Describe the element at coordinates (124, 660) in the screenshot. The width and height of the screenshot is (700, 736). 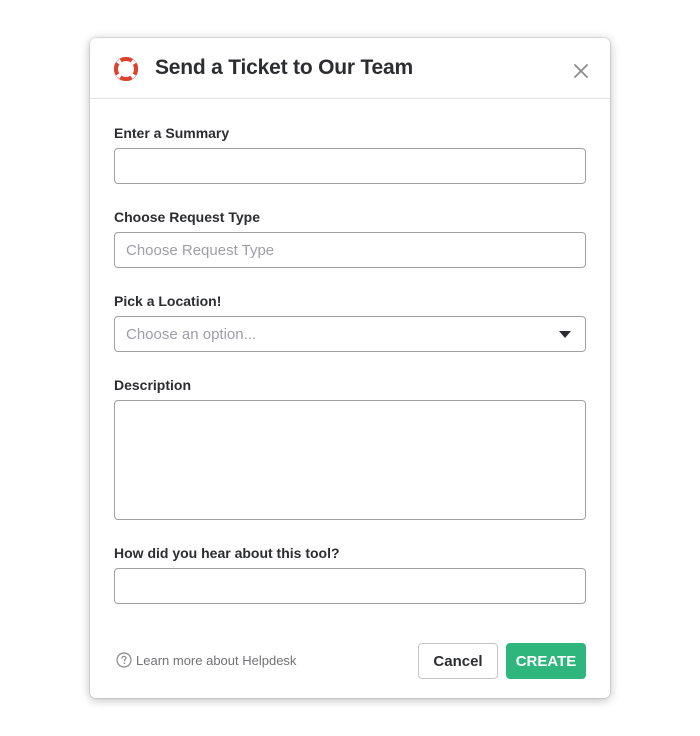
I see `question-circle-icon` at that location.